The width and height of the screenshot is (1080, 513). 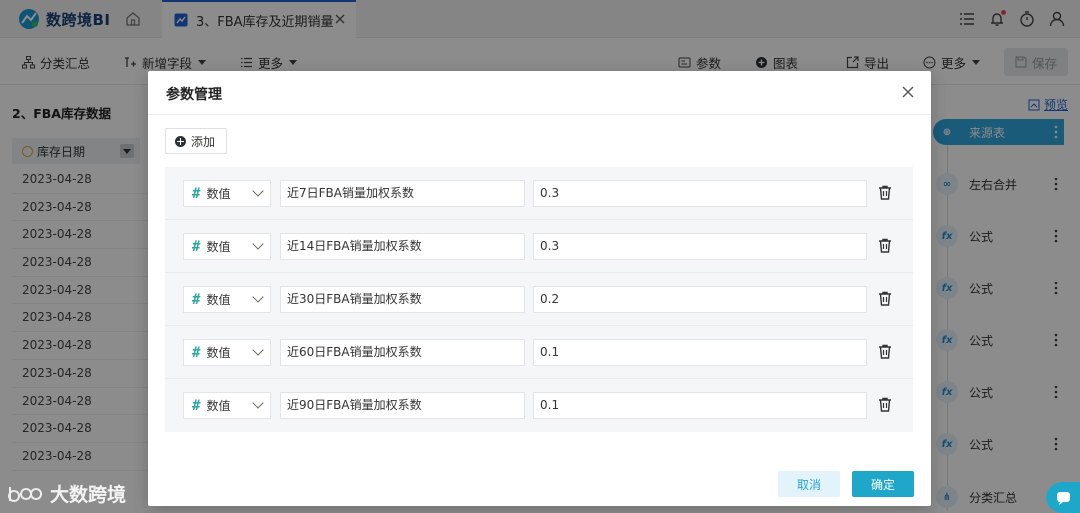 What do you see at coordinates (539, 93) in the screenshot?
I see `dialog-header: 参数管理` at bounding box center [539, 93].